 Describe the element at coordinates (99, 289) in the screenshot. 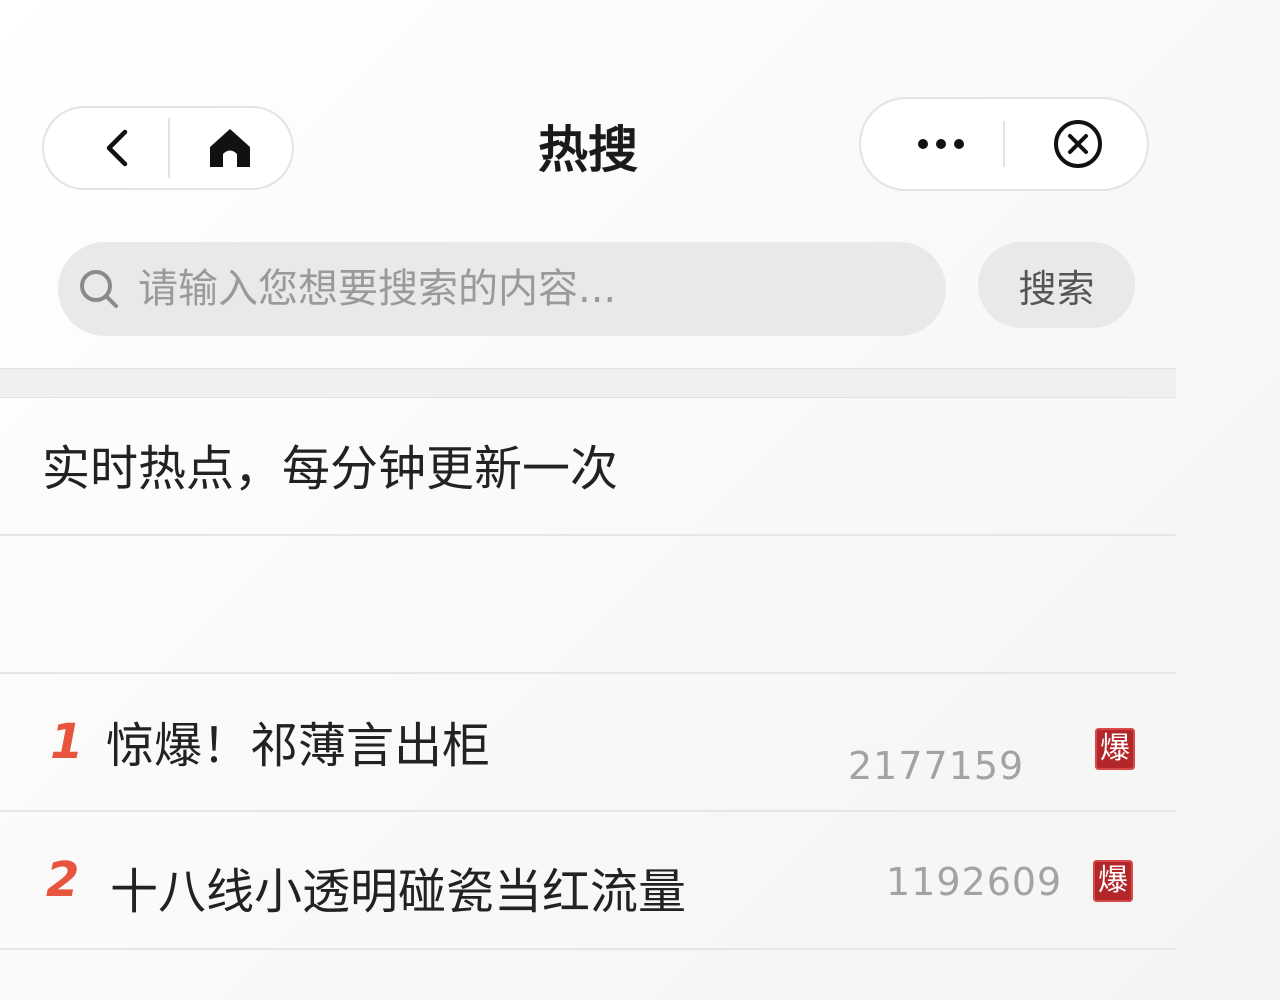

I see `search-icon` at that location.